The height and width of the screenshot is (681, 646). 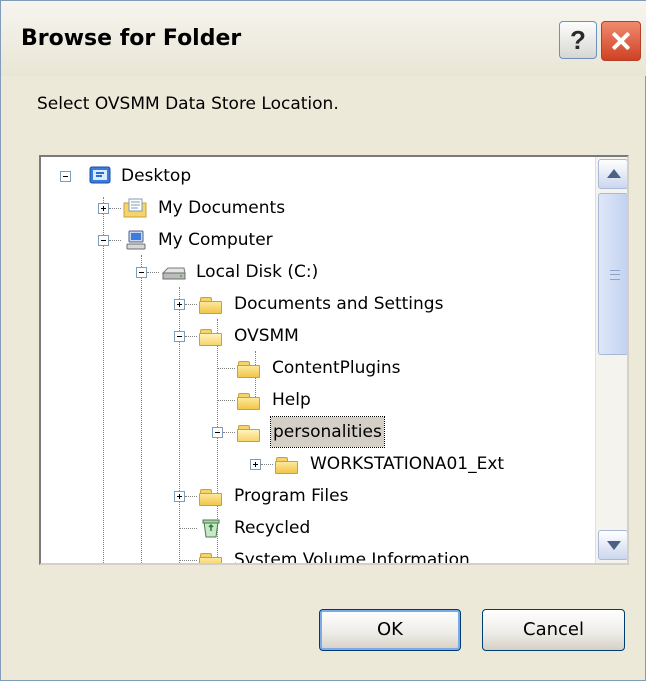 I want to click on tree-item-label: Program Files, so click(x=291, y=496).